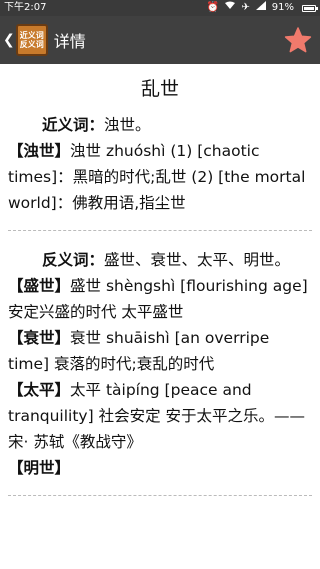 The image size is (320, 569). I want to click on back-button: ❮ 近义词 反义词, so click(24, 40).